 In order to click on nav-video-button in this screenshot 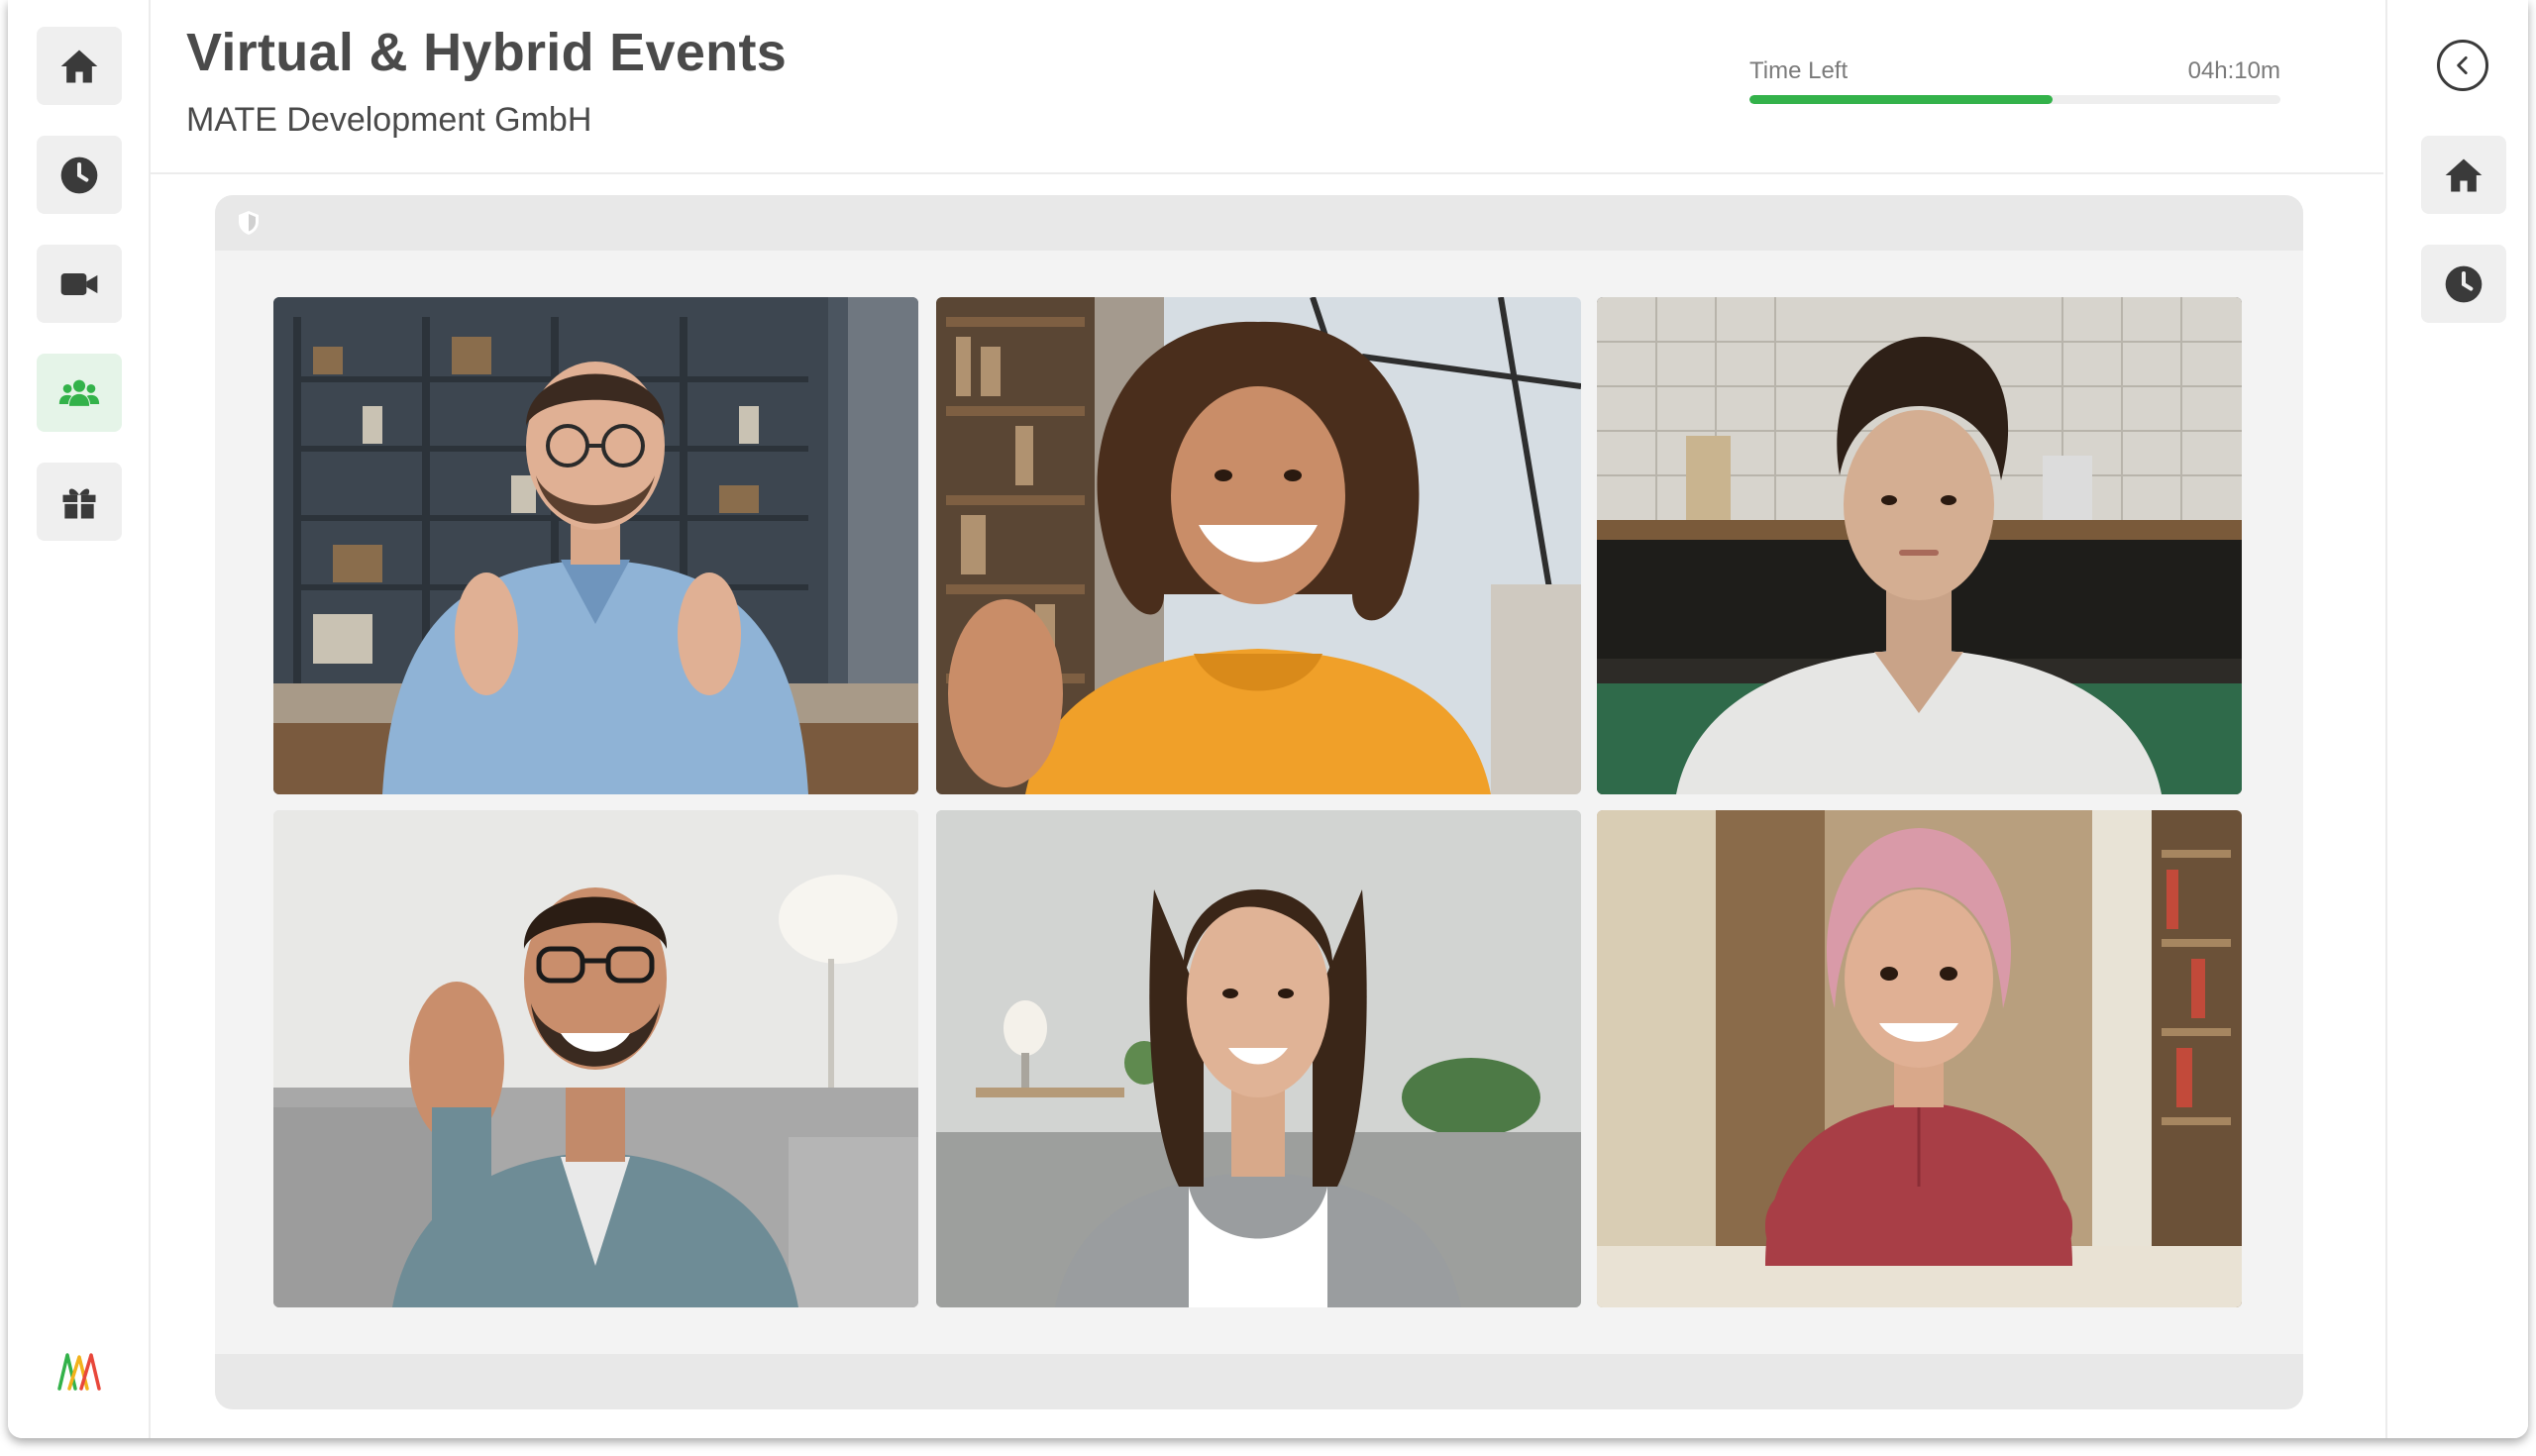, I will do `click(79, 284)`.